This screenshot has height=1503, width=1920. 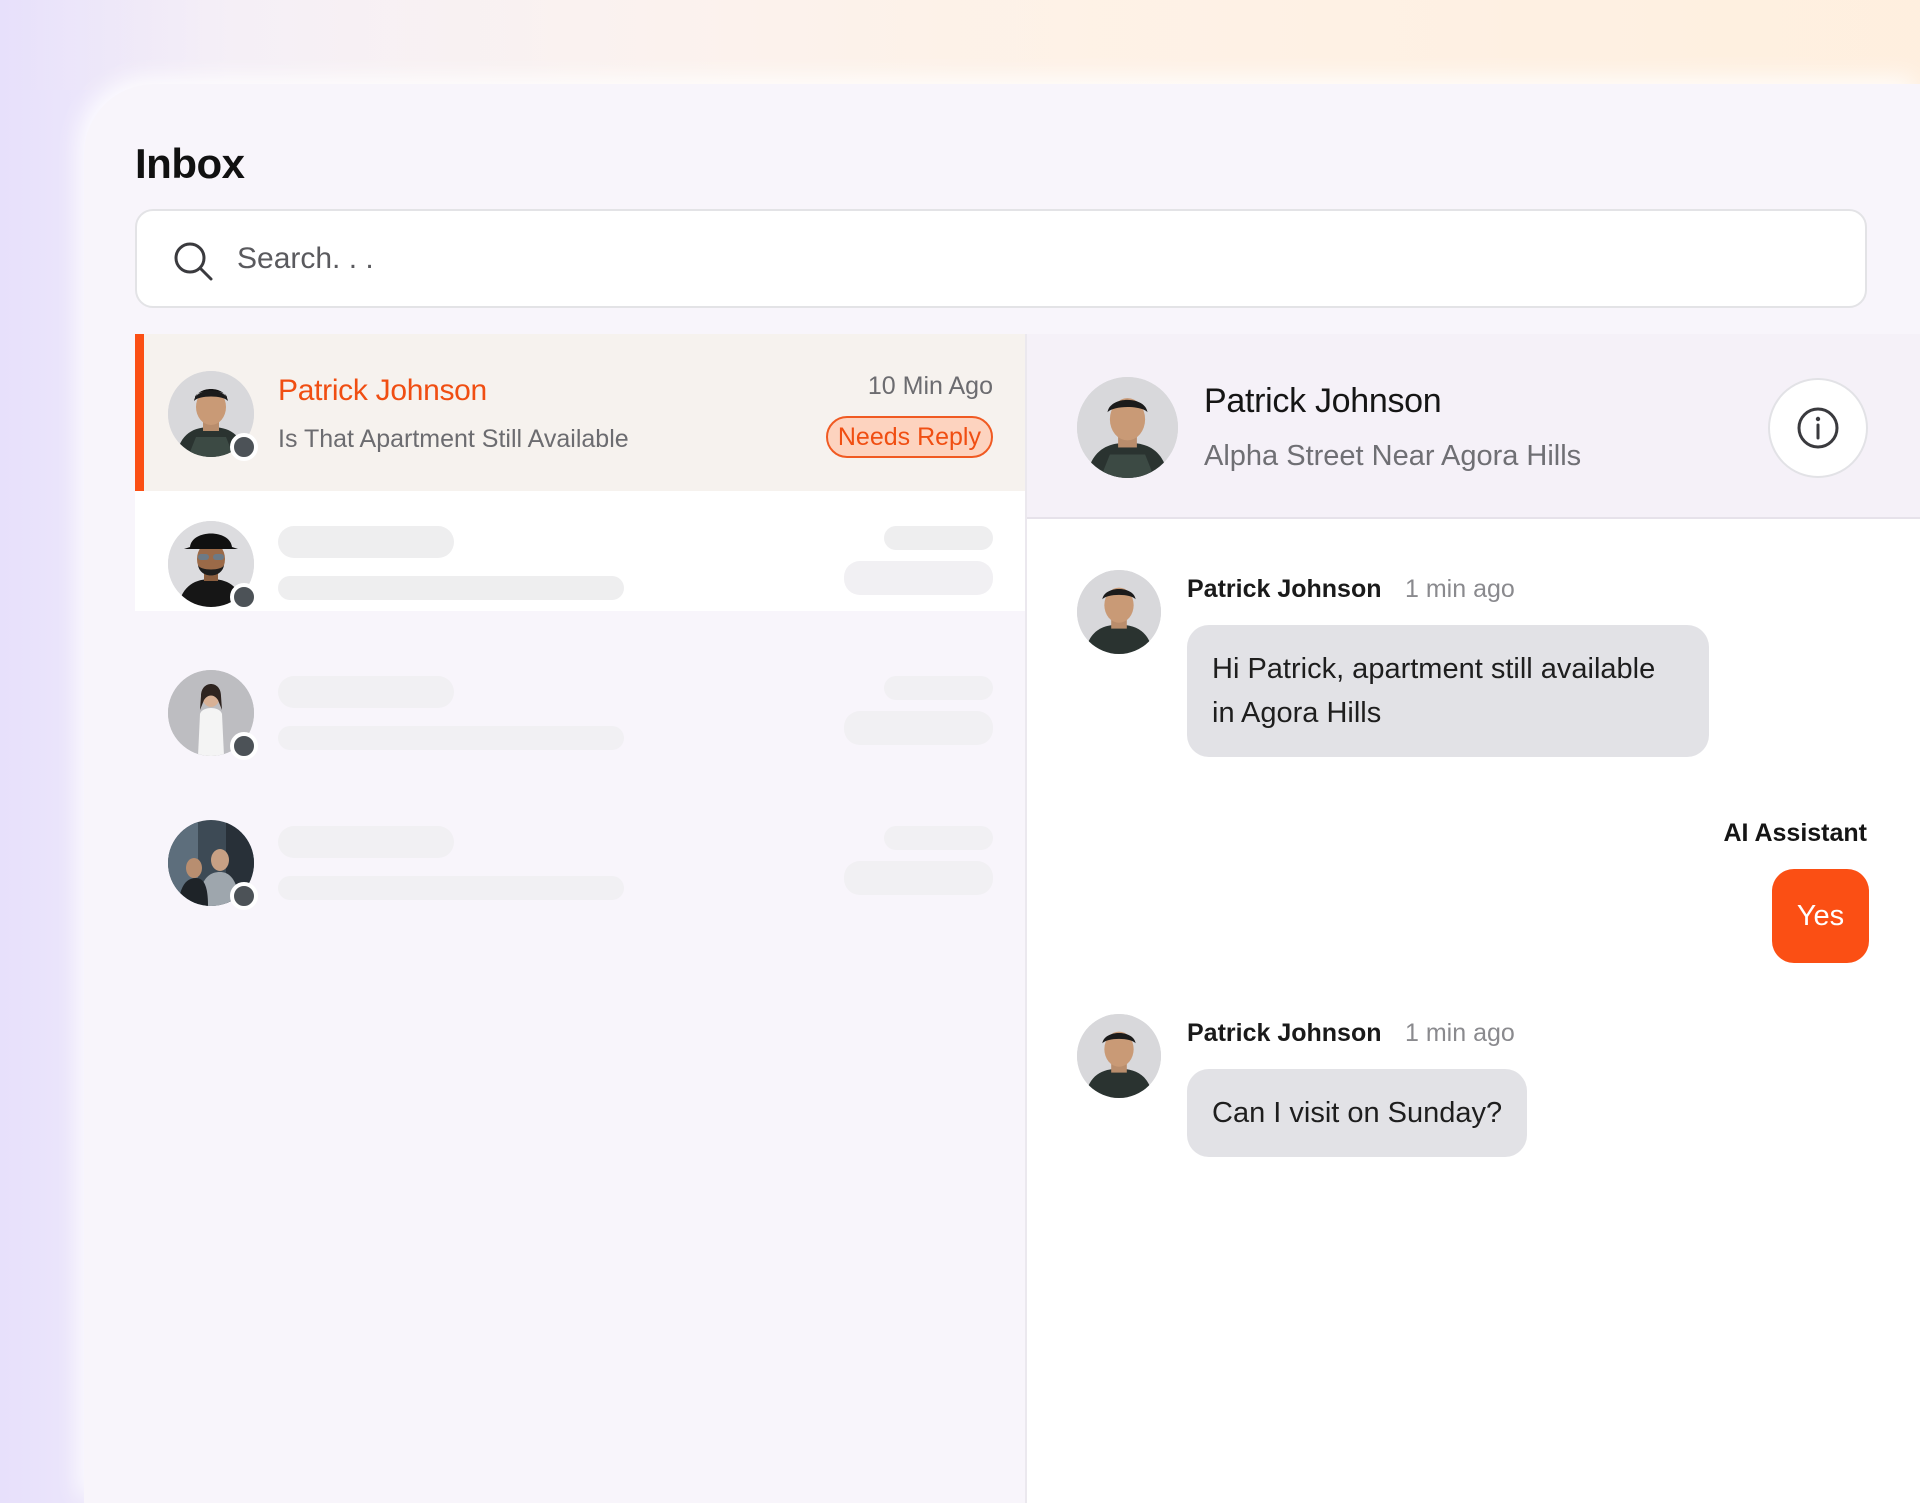 I want to click on message-sender: AI Assistant, so click(x=1795, y=833).